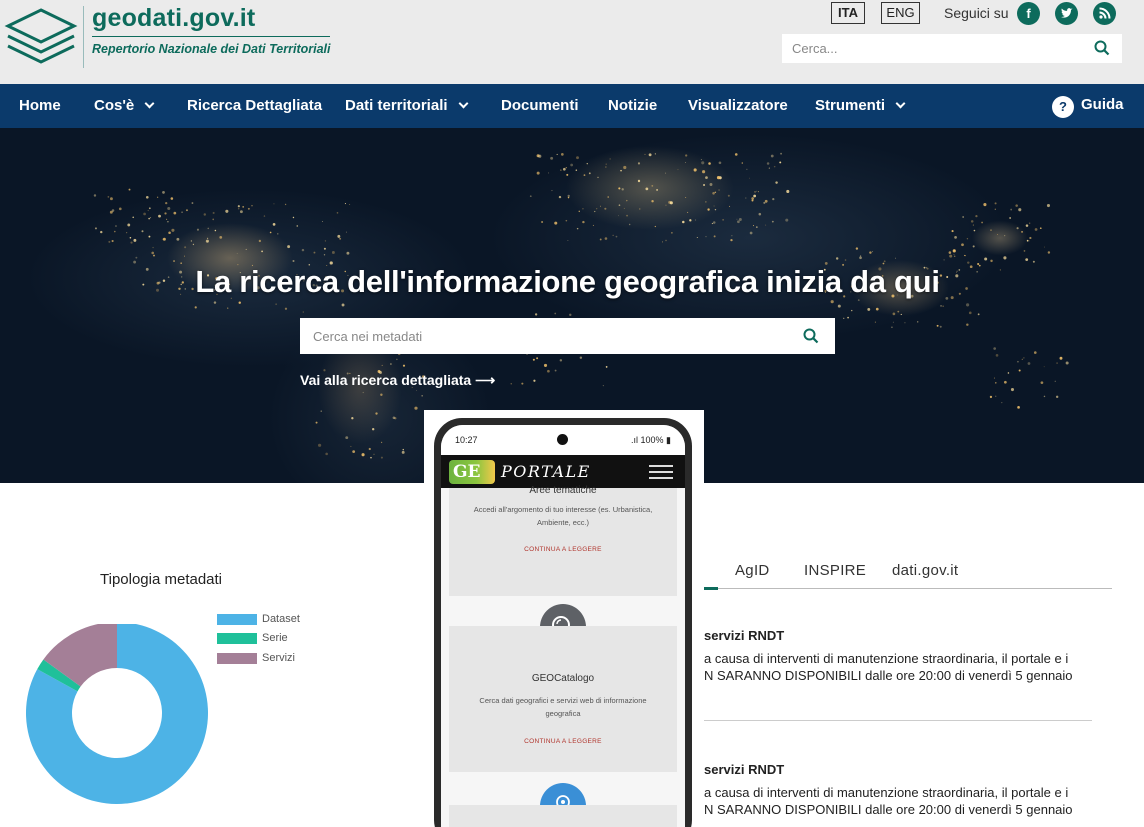 This screenshot has width=1144, height=827. I want to click on nav-item-guida: Guida, so click(1102, 104).